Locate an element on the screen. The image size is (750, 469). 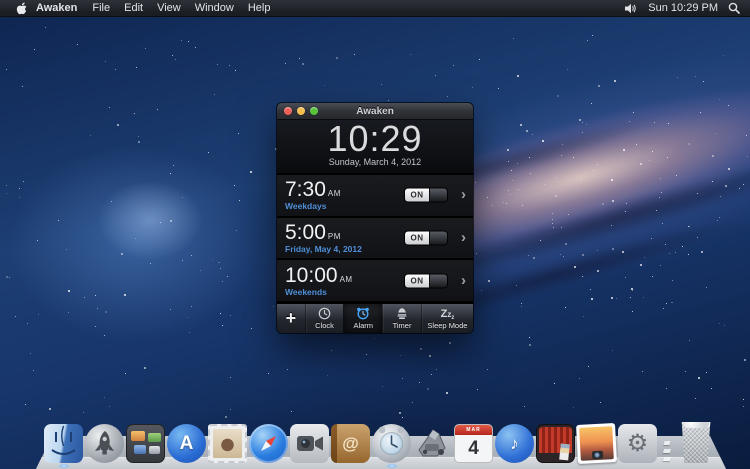
dock-icon-finder is located at coordinates (63, 446).